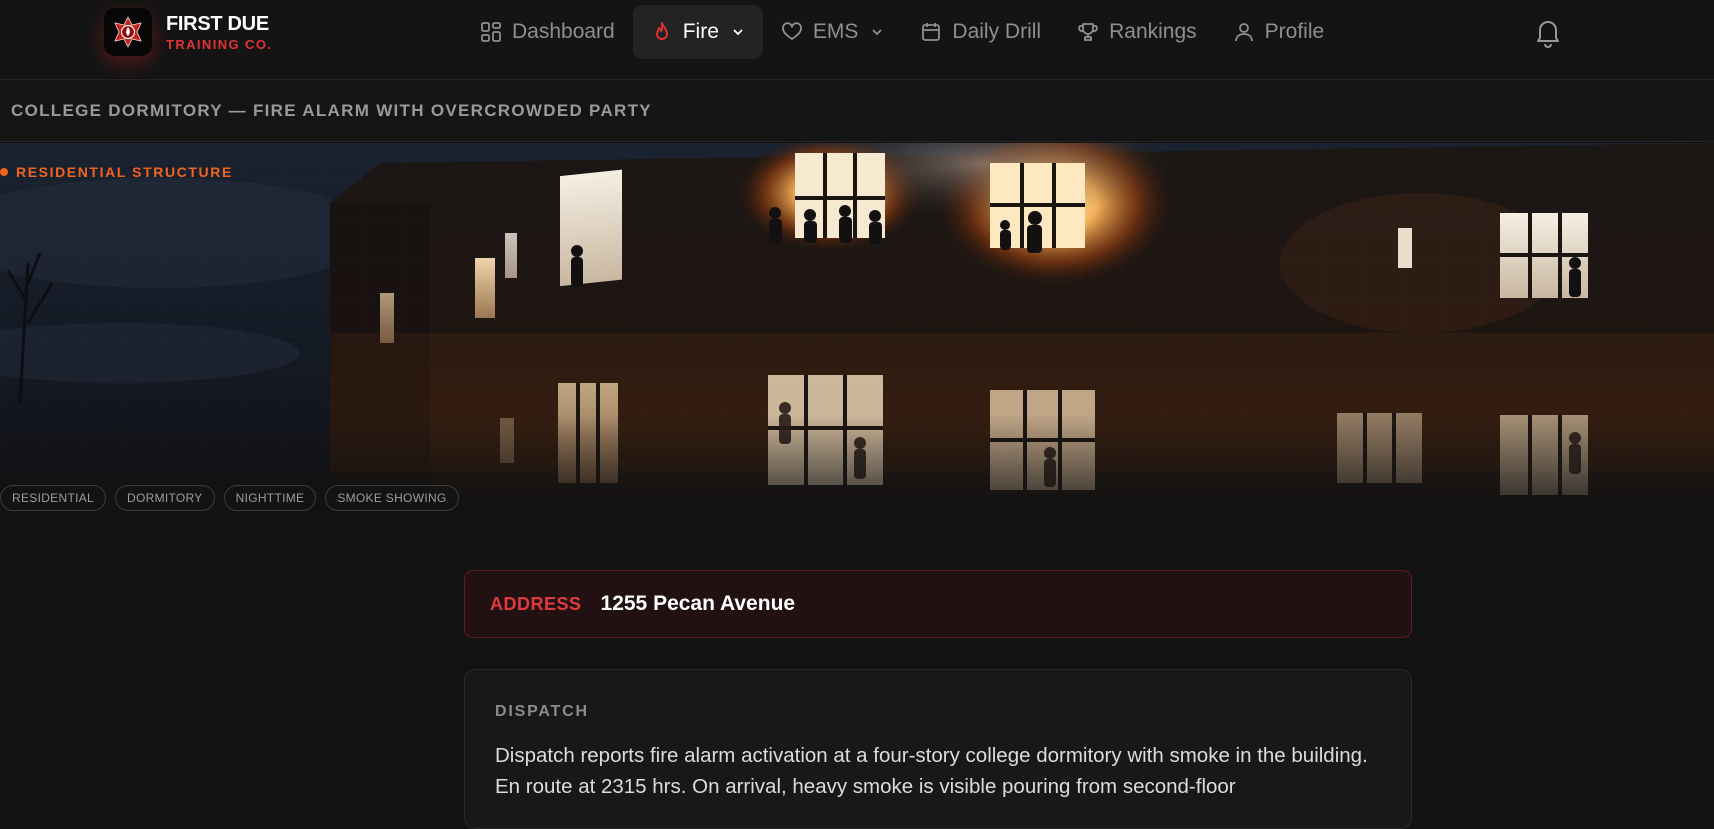  Describe the element at coordinates (661, 31) in the screenshot. I see `flame-icon` at that location.